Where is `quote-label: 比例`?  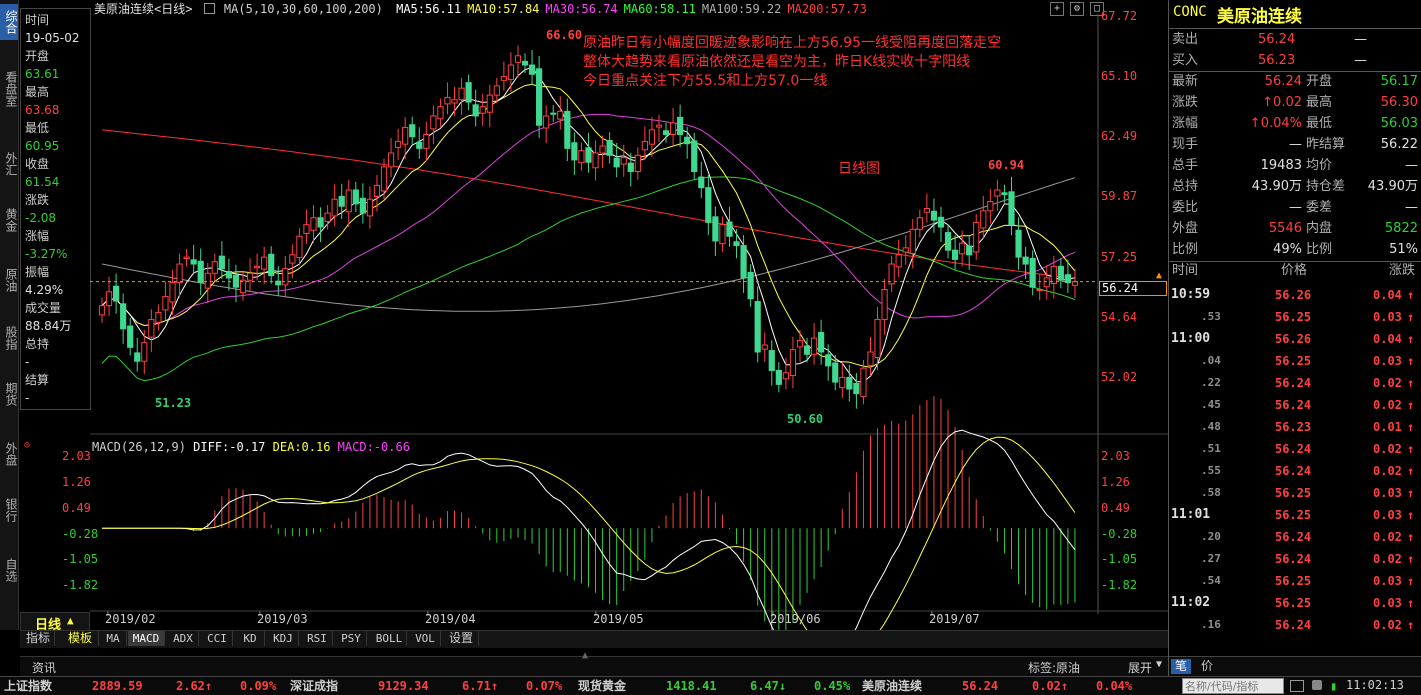 quote-label: 比例 is located at coordinates (1185, 249).